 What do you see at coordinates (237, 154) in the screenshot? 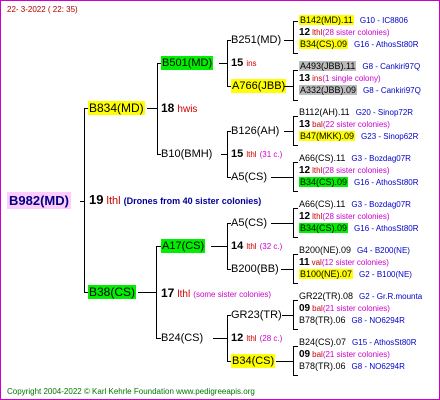
I see `generation: 15` at bounding box center [237, 154].